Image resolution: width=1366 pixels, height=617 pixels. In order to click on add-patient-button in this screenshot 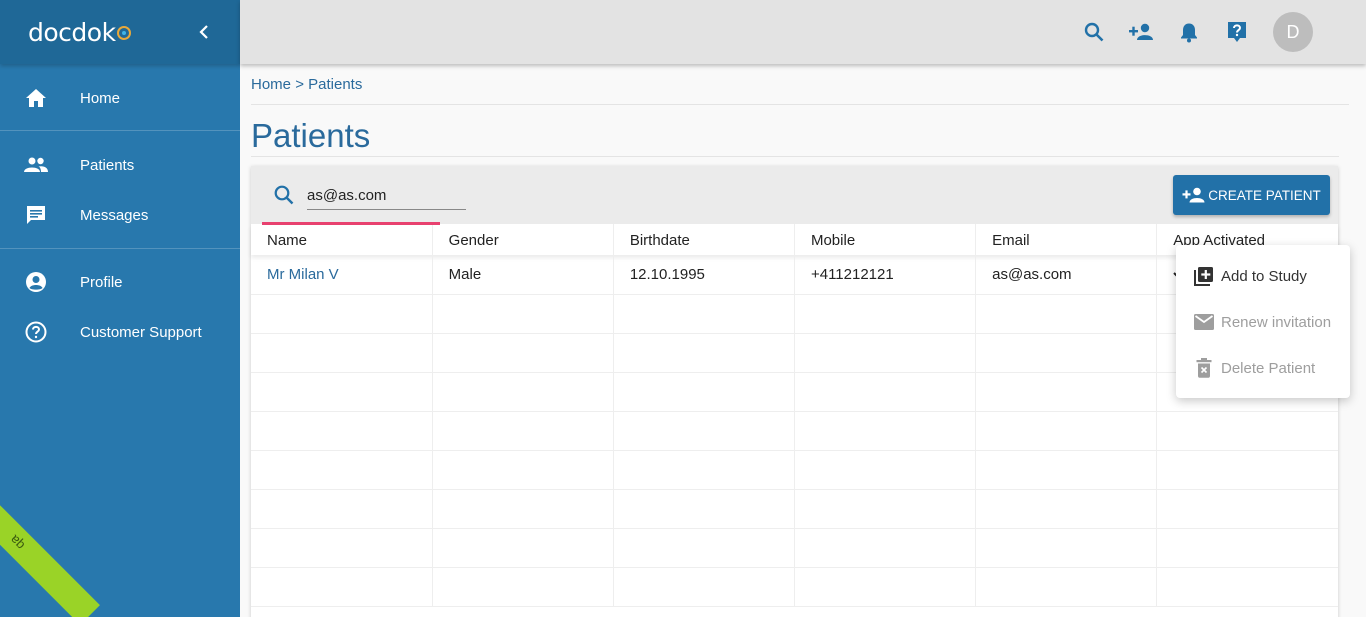, I will do `click(1142, 32)`.